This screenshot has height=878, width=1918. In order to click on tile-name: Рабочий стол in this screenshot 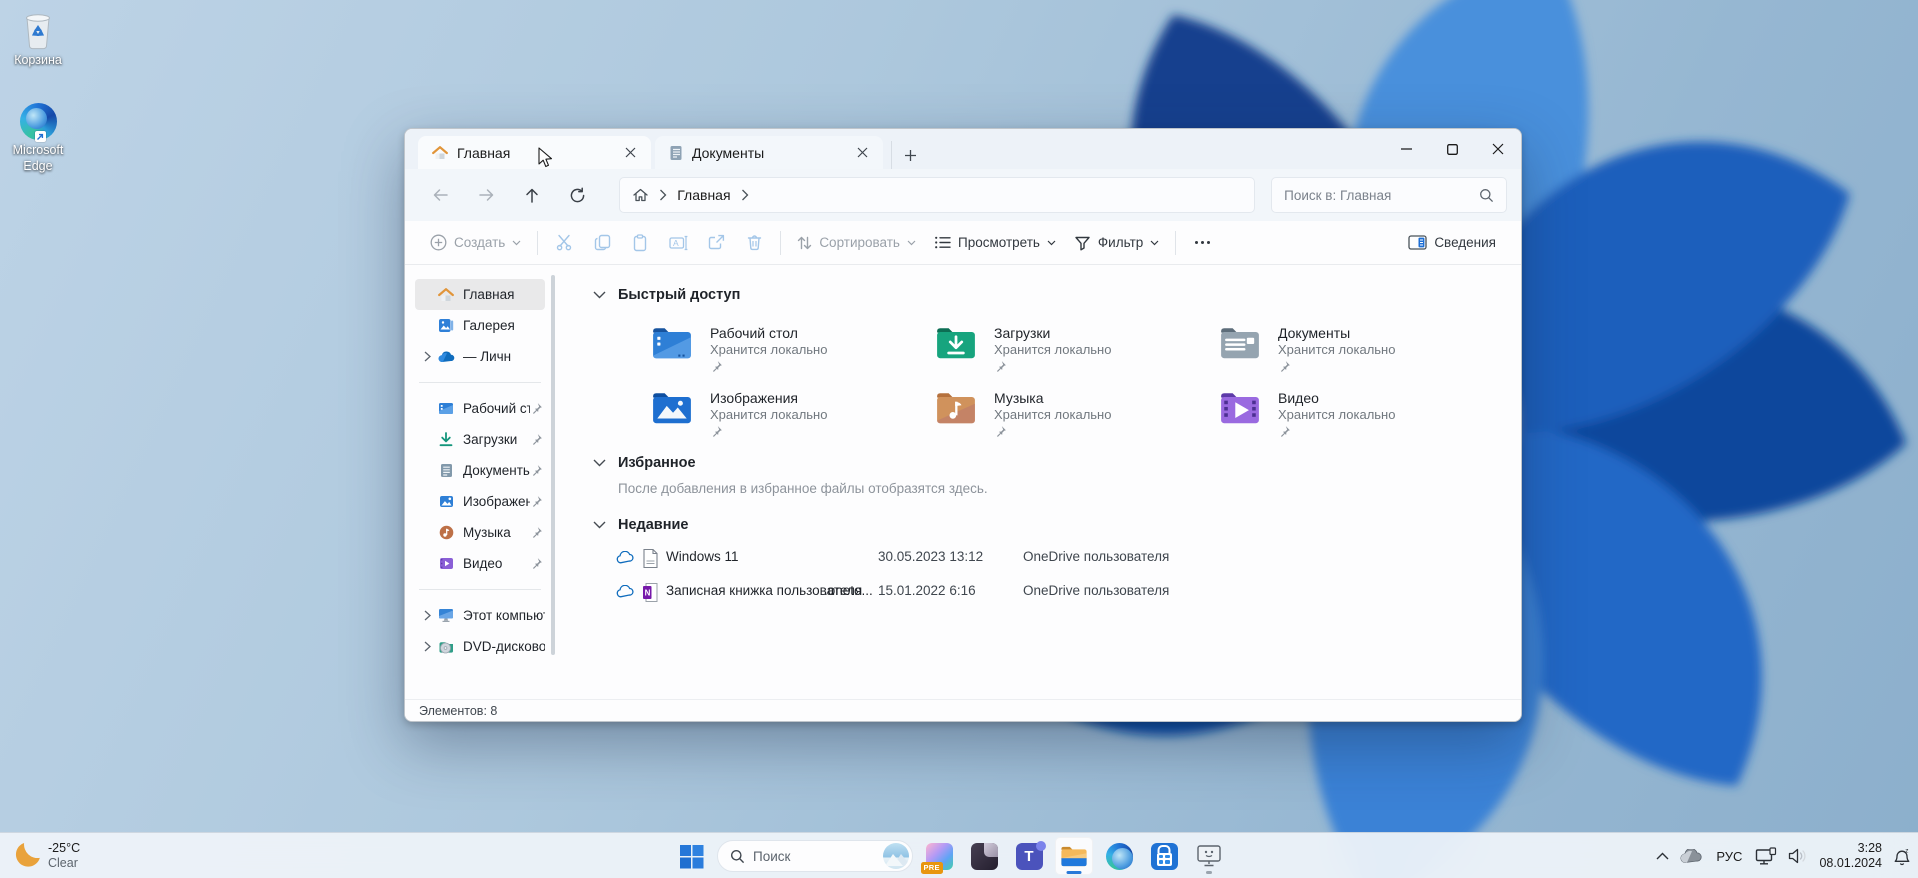, I will do `click(754, 333)`.